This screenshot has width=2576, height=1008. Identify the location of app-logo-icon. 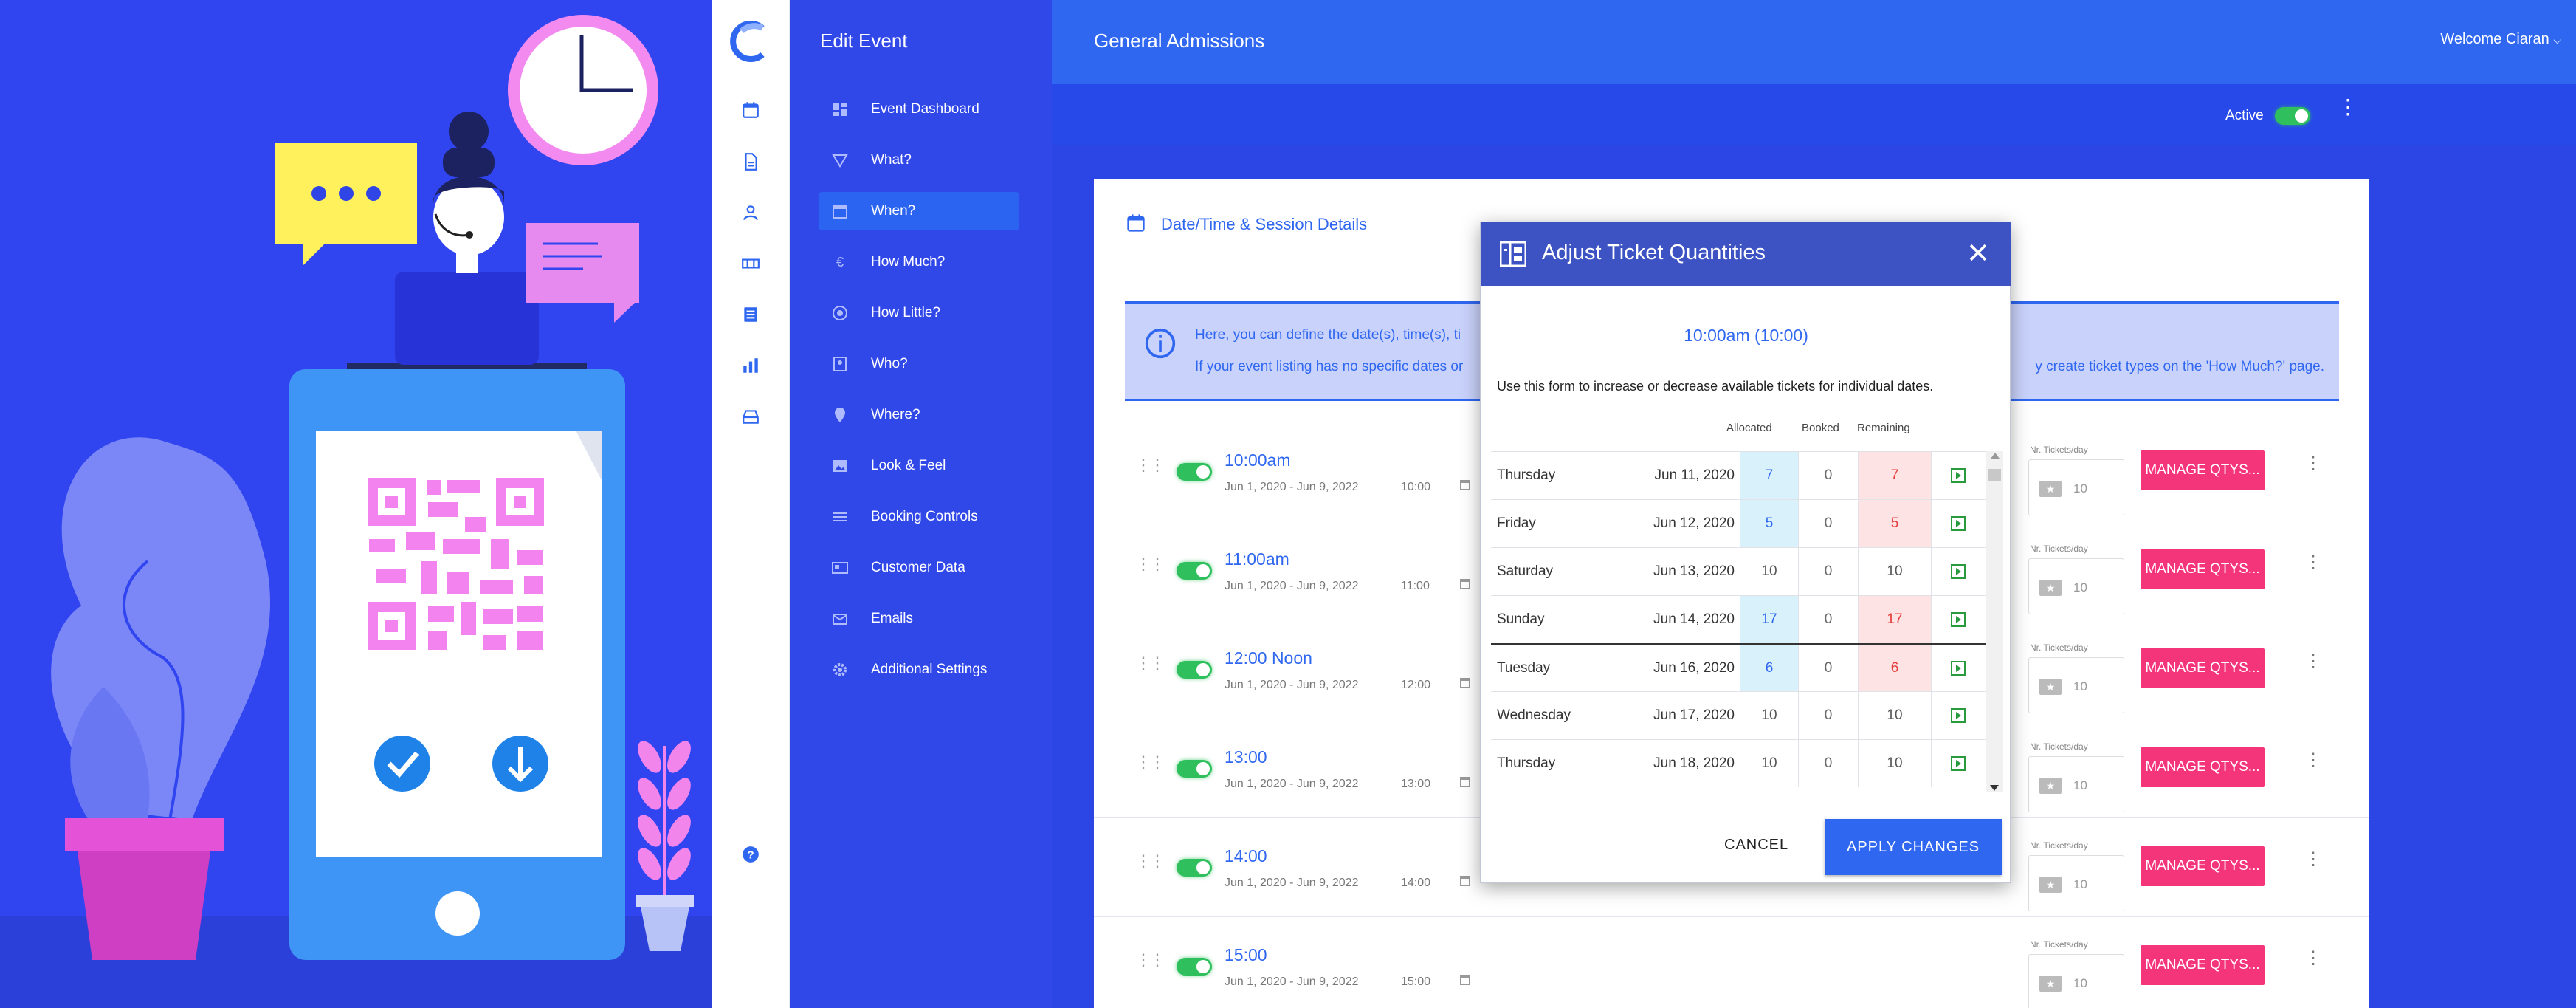
(750, 42).